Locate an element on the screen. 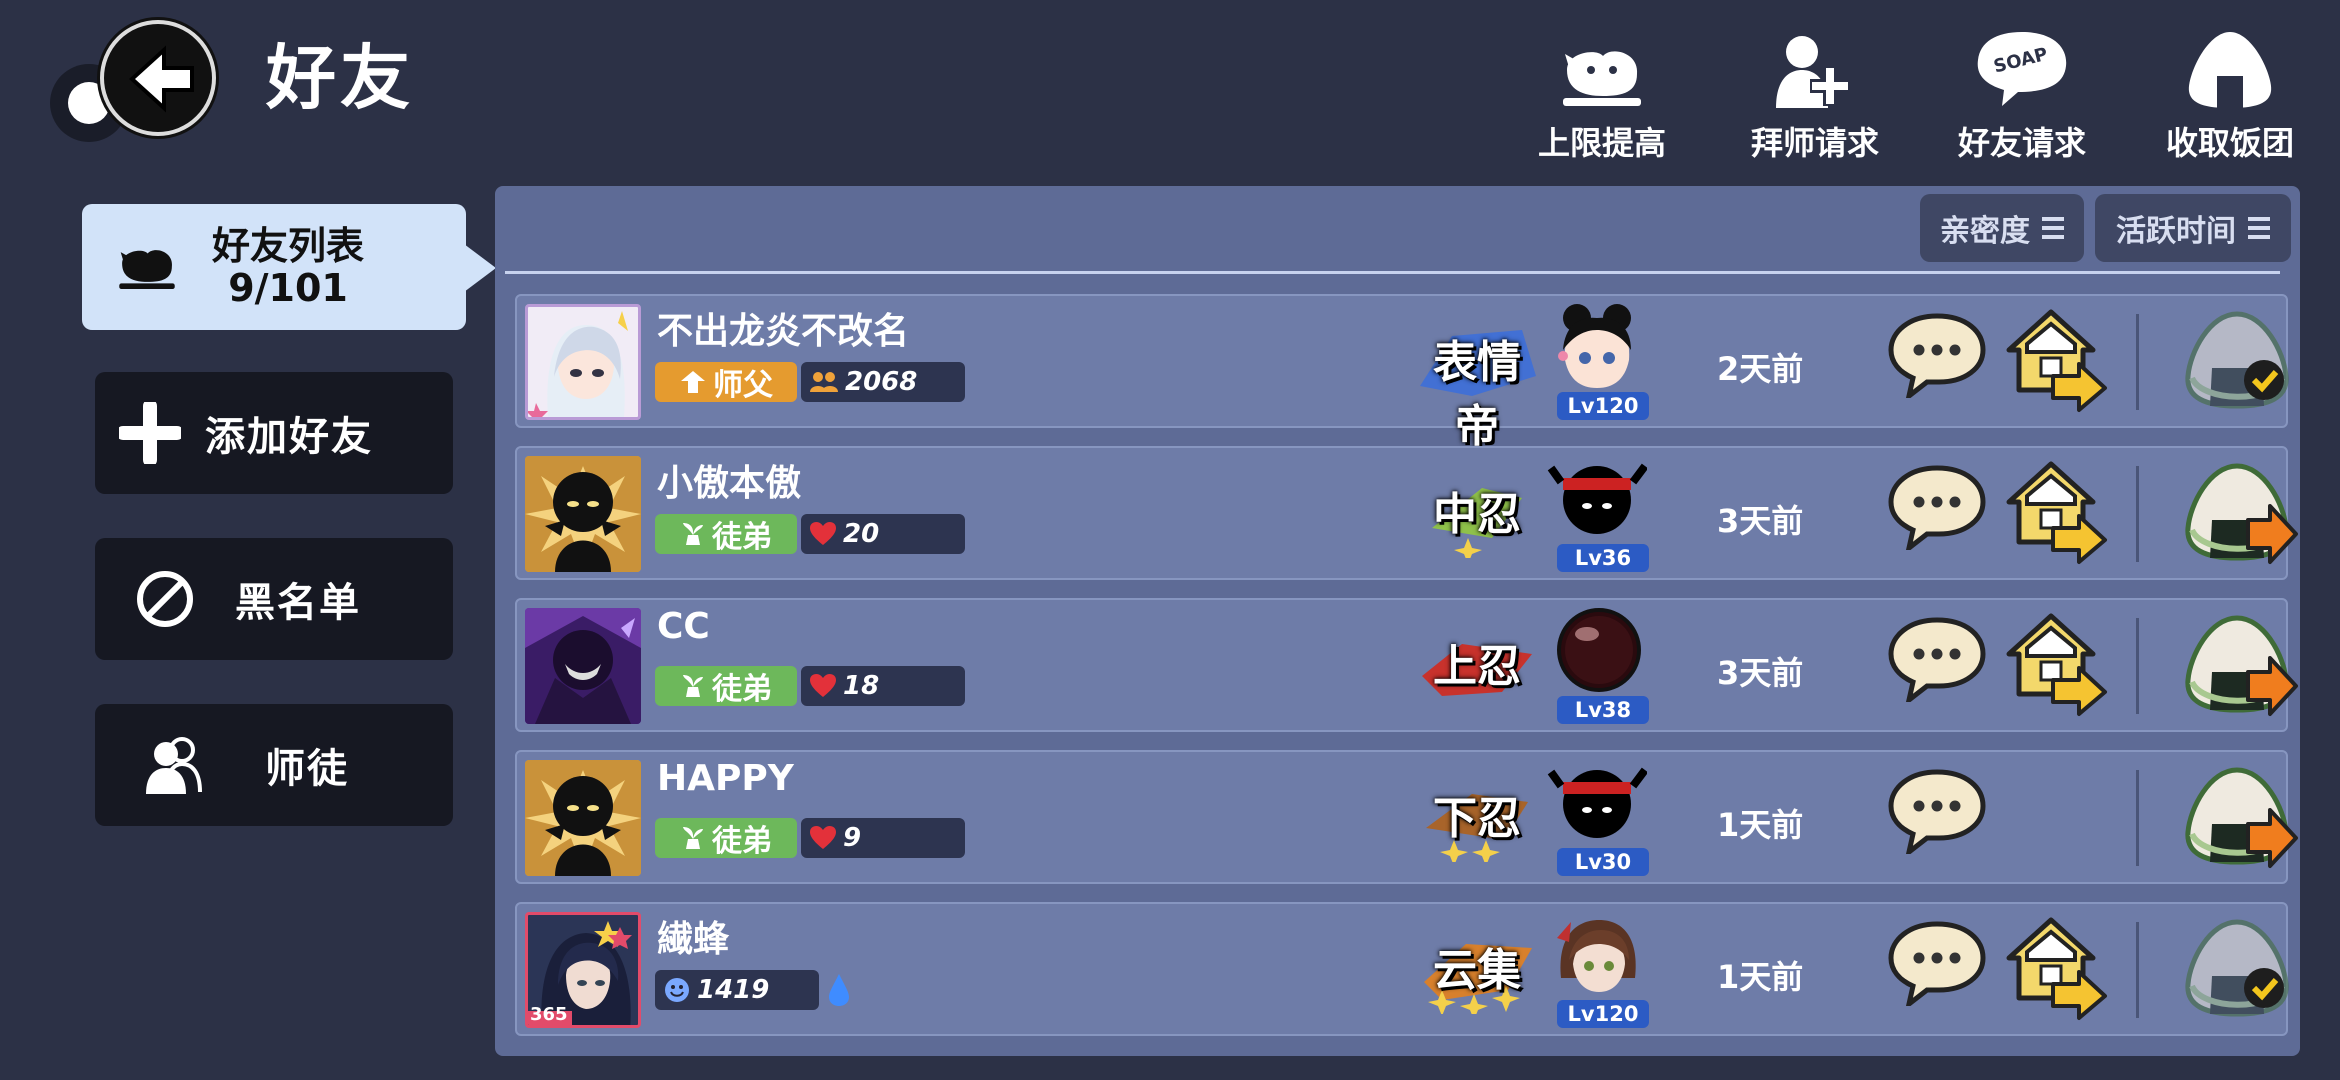  sort-active-time-label: 活跃时间 is located at coordinates (2176, 231).